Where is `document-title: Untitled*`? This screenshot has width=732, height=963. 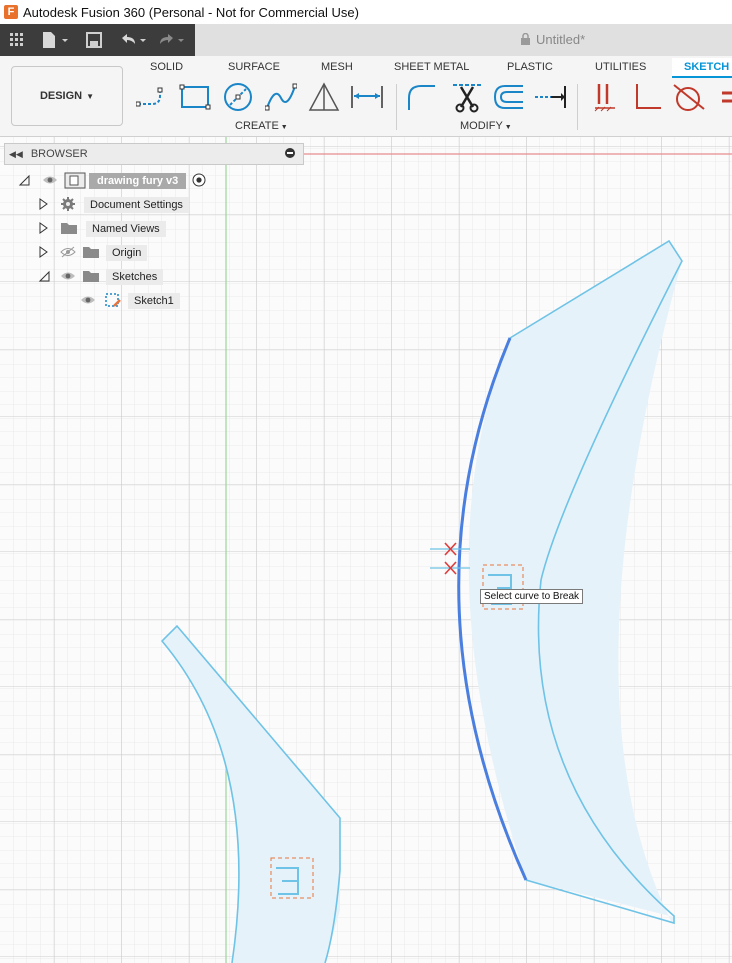
document-title: Untitled* is located at coordinates (561, 39).